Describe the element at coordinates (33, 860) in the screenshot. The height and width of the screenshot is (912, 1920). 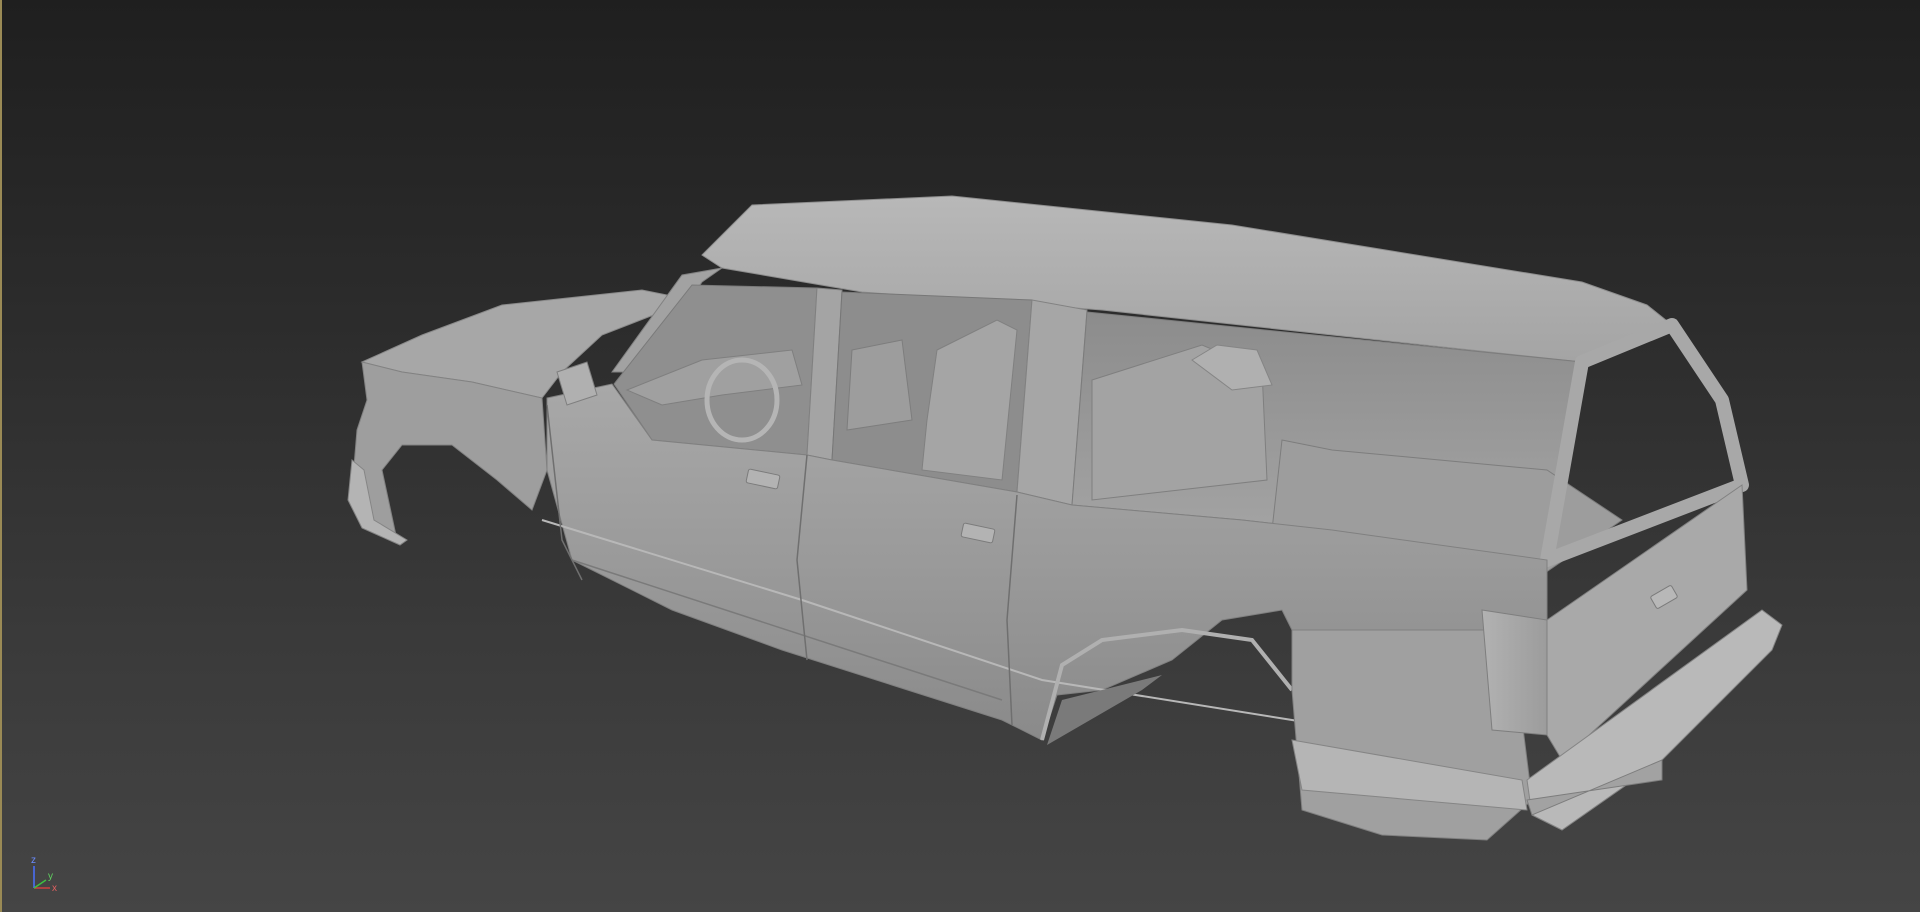
I see `axis-z-label: z` at that location.